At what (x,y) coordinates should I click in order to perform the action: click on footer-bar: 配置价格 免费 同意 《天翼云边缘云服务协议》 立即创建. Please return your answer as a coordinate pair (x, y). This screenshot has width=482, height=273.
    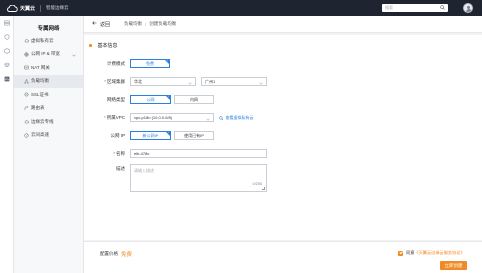
    Looking at the image, I should click on (283, 257).